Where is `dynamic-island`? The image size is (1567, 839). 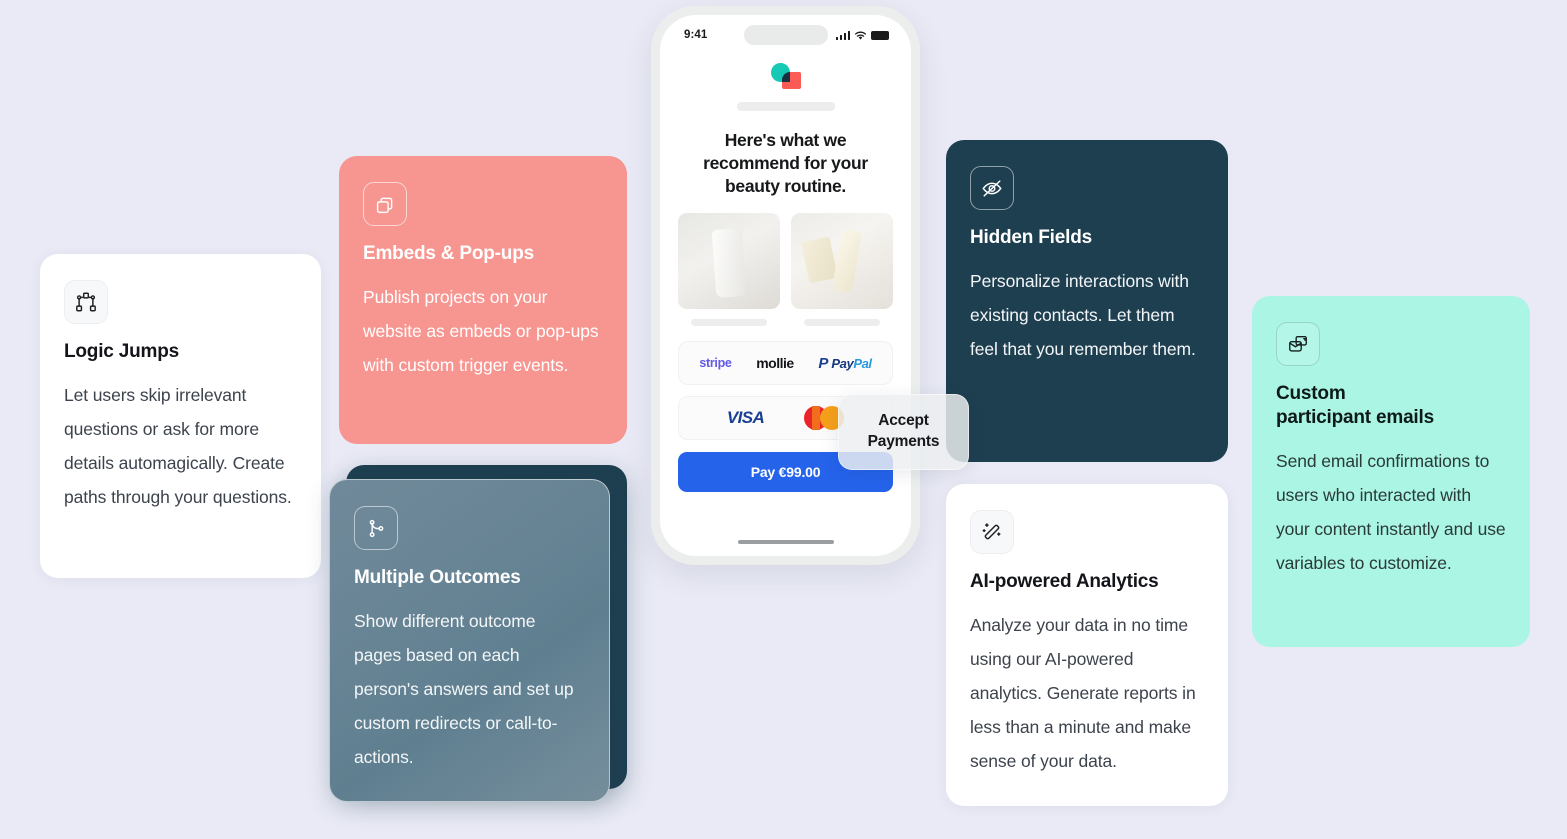
dynamic-island is located at coordinates (785, 35).